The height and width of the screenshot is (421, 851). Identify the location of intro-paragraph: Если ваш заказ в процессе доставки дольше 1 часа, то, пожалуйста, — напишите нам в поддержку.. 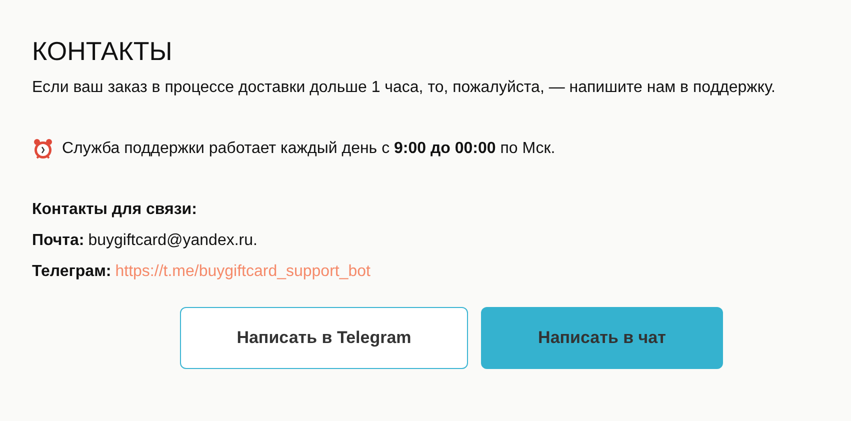
(404, 88).